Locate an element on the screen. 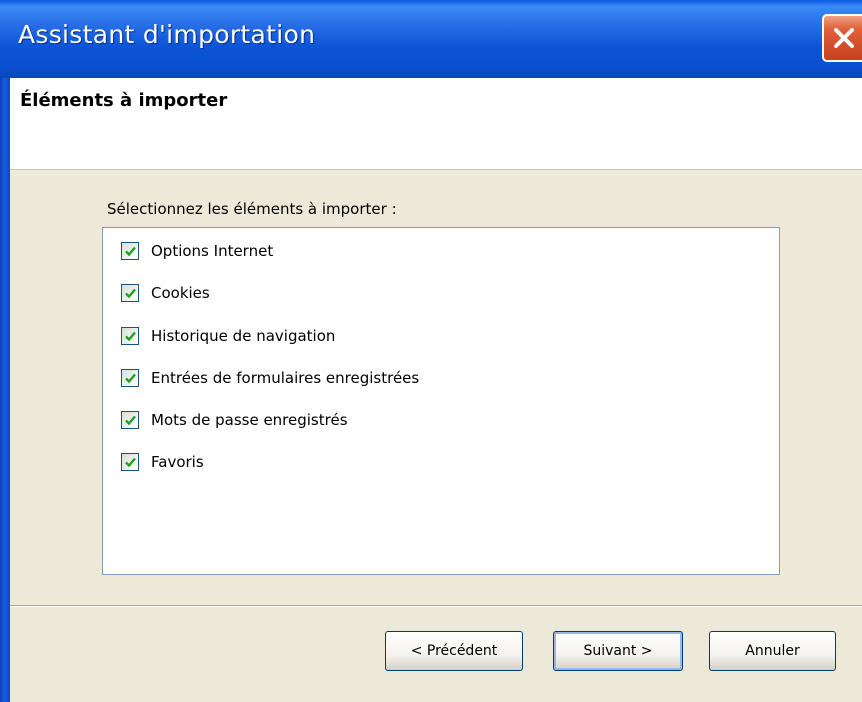  list-item-favoris: Favoris is located at coordinates (162, 462).